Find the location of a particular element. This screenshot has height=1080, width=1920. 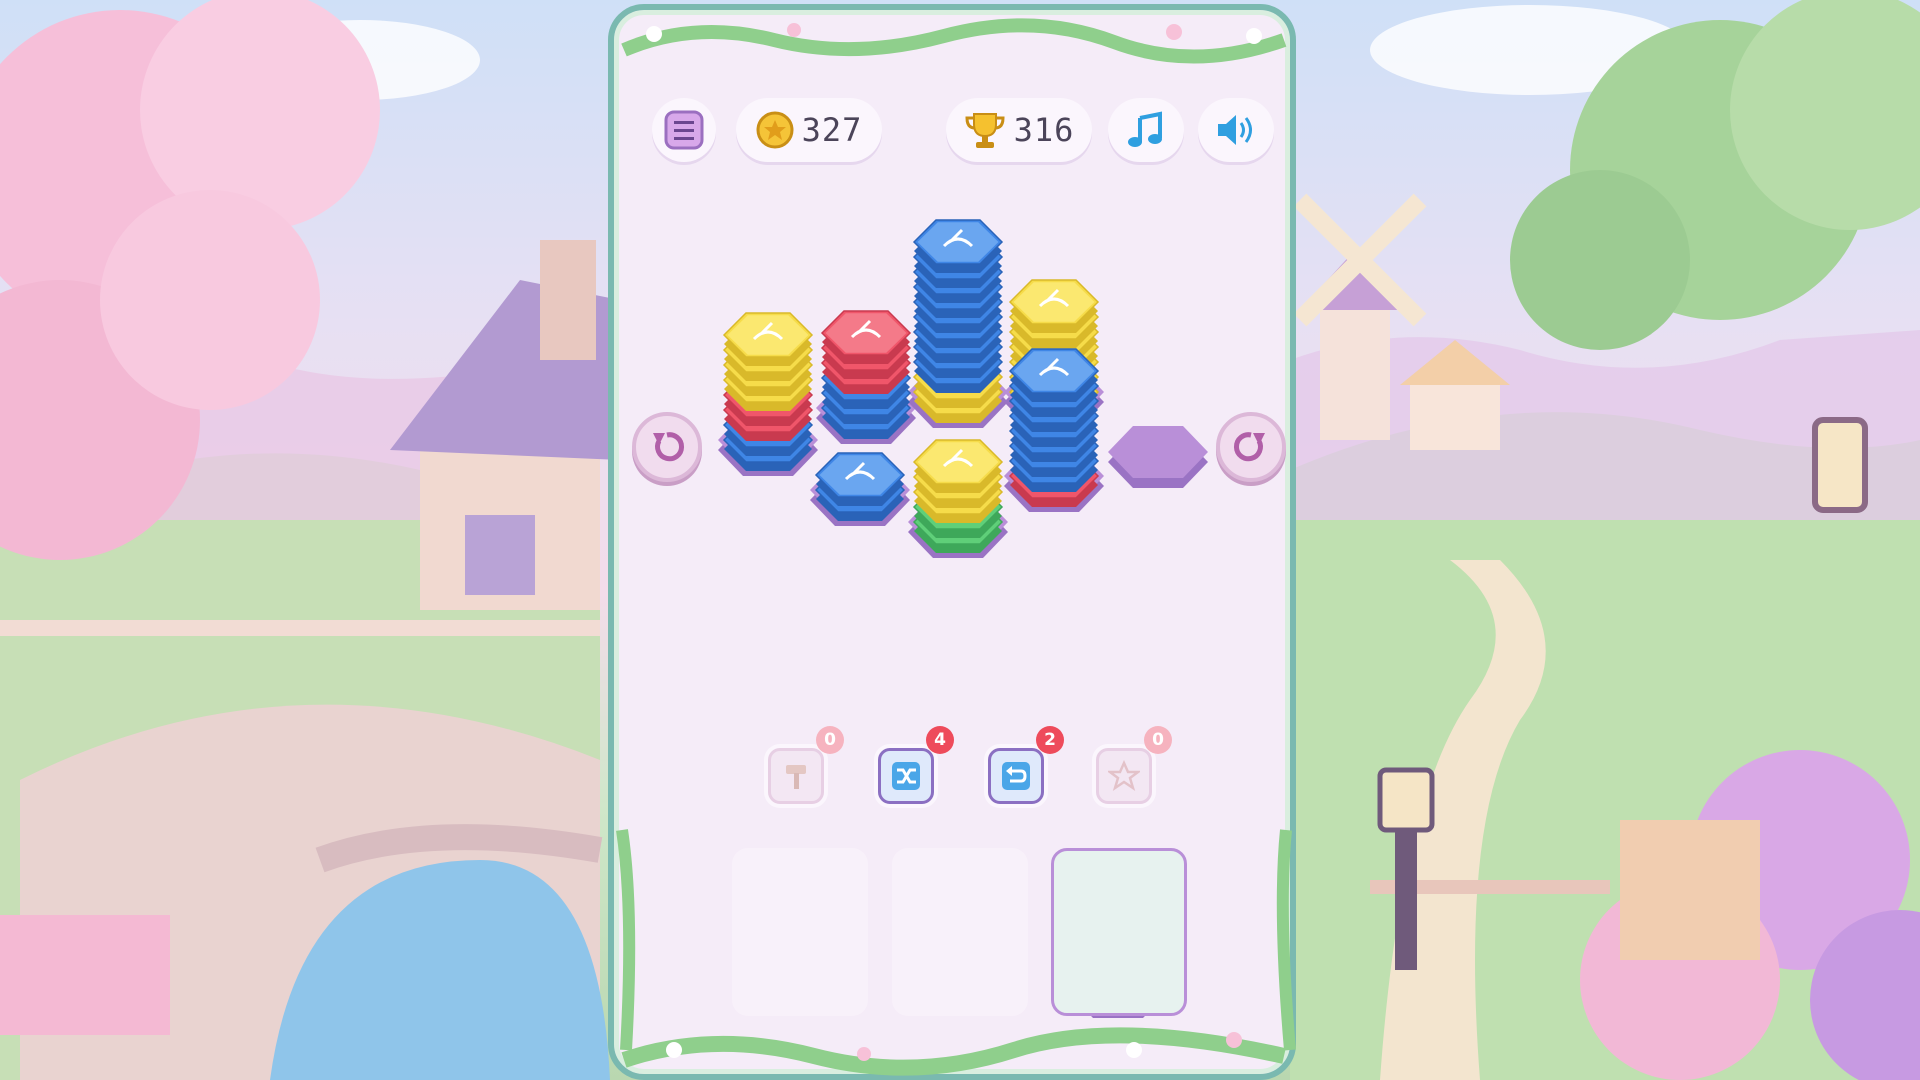

undo-icon is located at coordinates (1016, 776).